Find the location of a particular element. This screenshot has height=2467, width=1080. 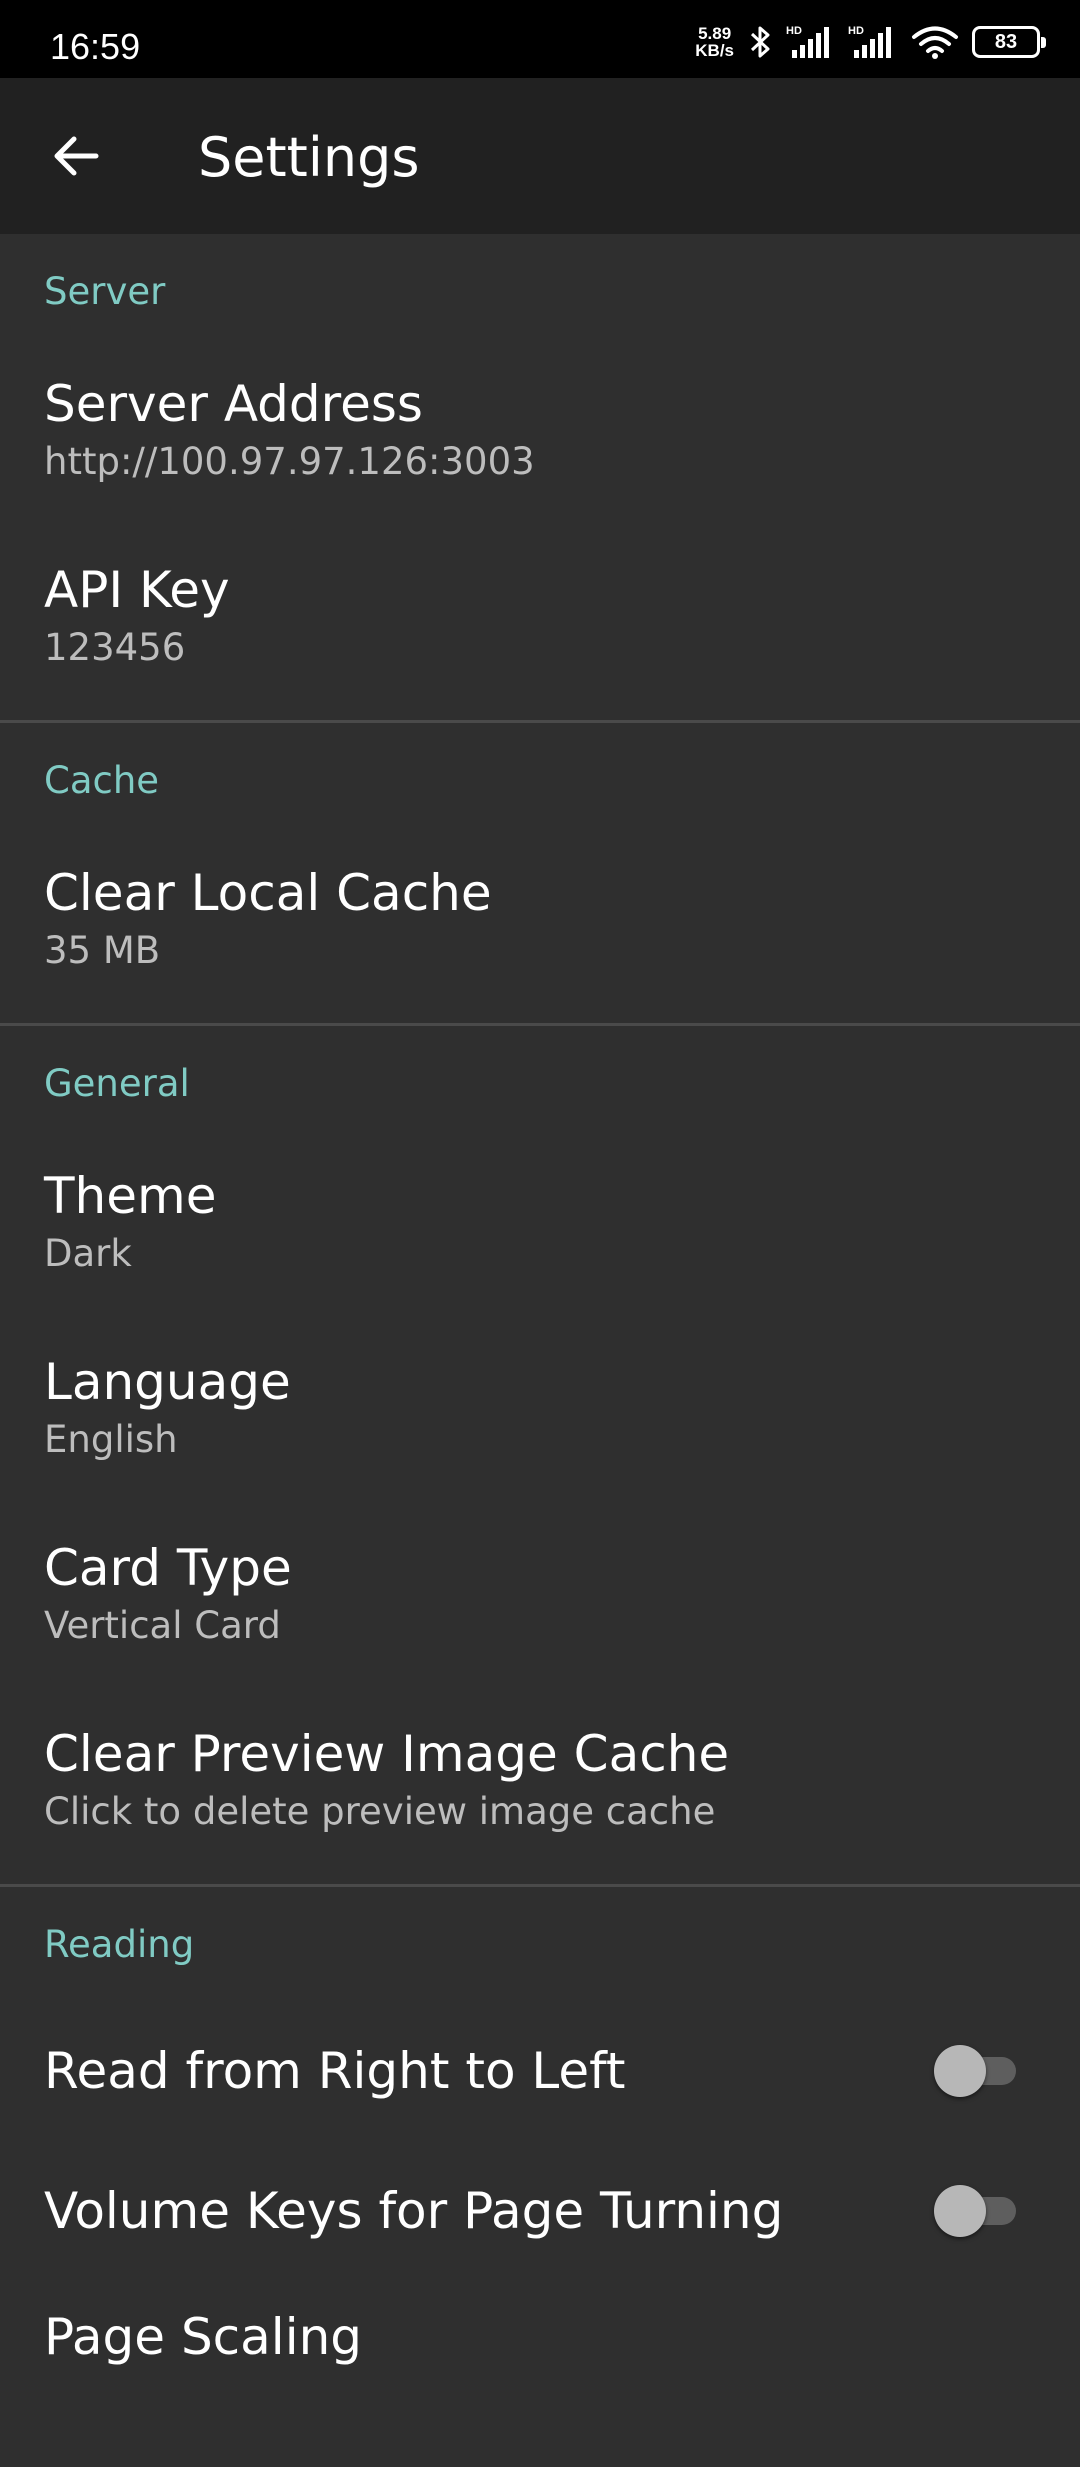

battery-level: 83 is located at coordinates (1006, 41).